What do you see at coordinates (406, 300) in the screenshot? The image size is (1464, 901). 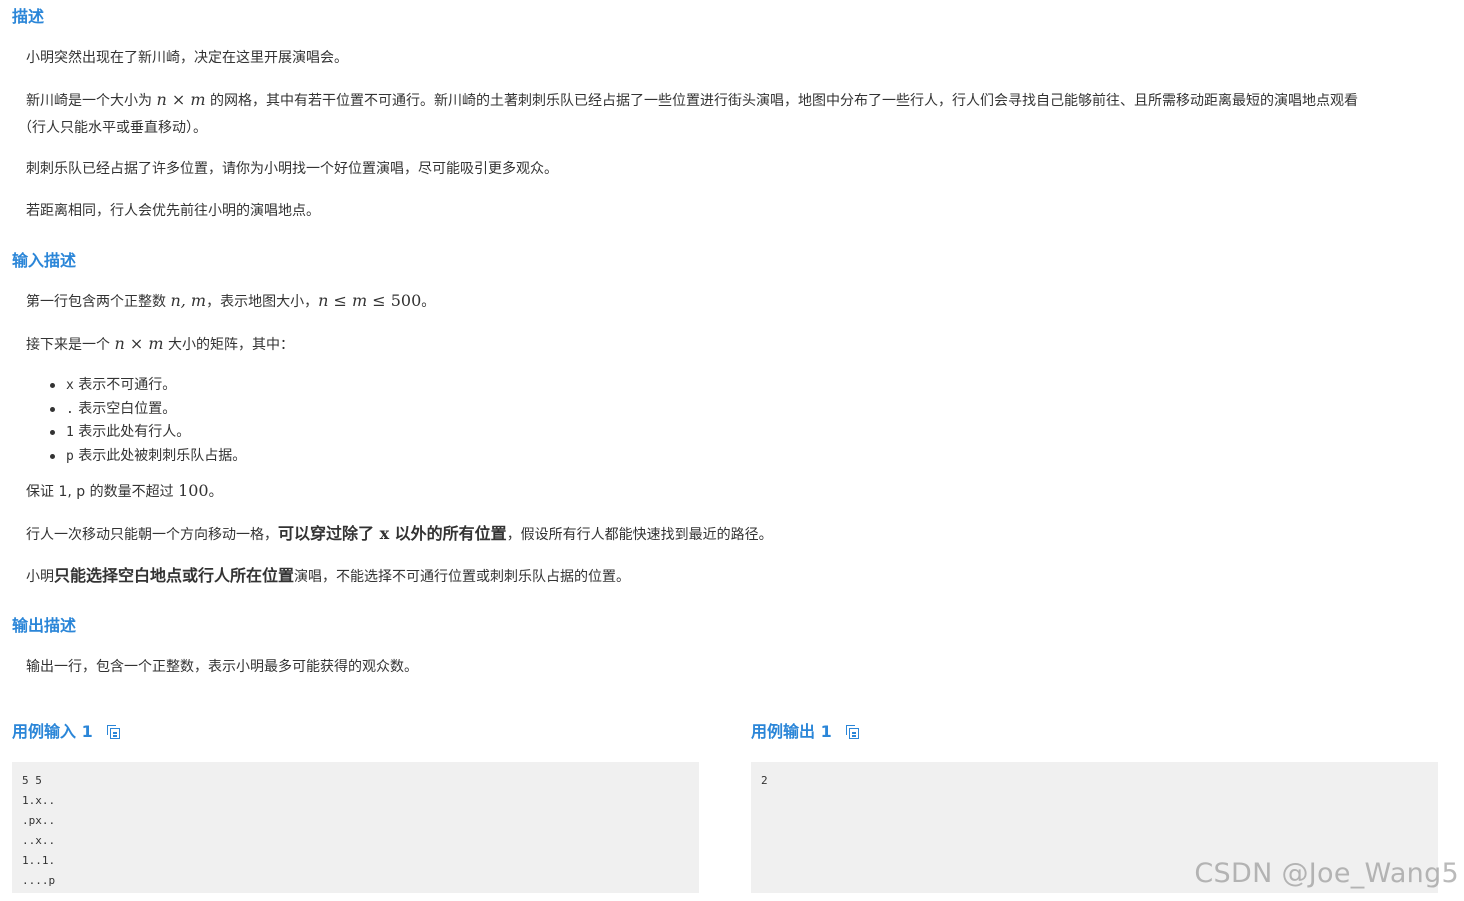 I see `math-500: 500` at bounding box center [406, 300].